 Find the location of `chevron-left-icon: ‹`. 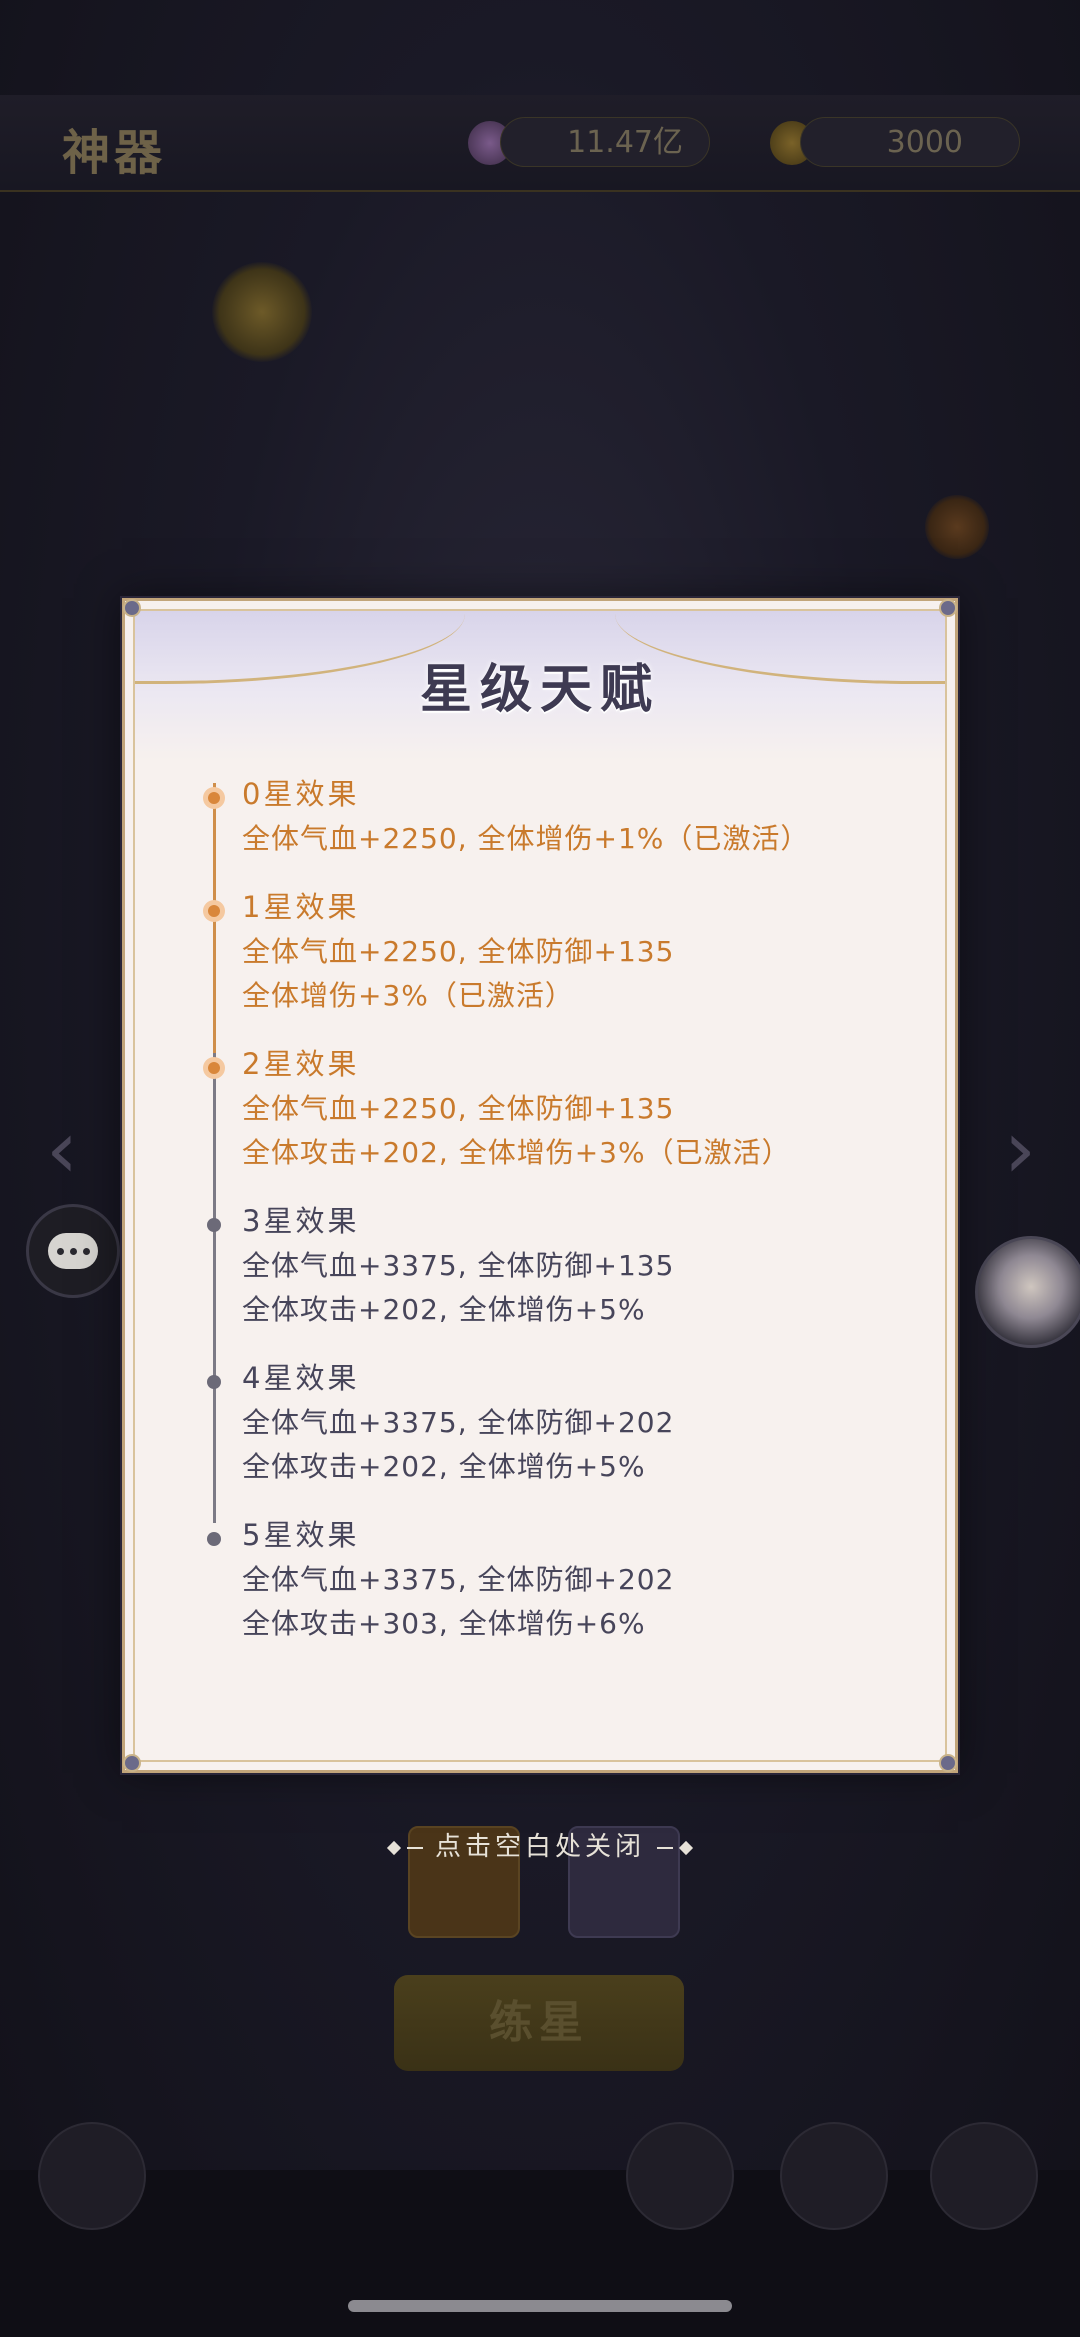

chevron-left-icon: ‹ is located at coordinates (62, 1150).